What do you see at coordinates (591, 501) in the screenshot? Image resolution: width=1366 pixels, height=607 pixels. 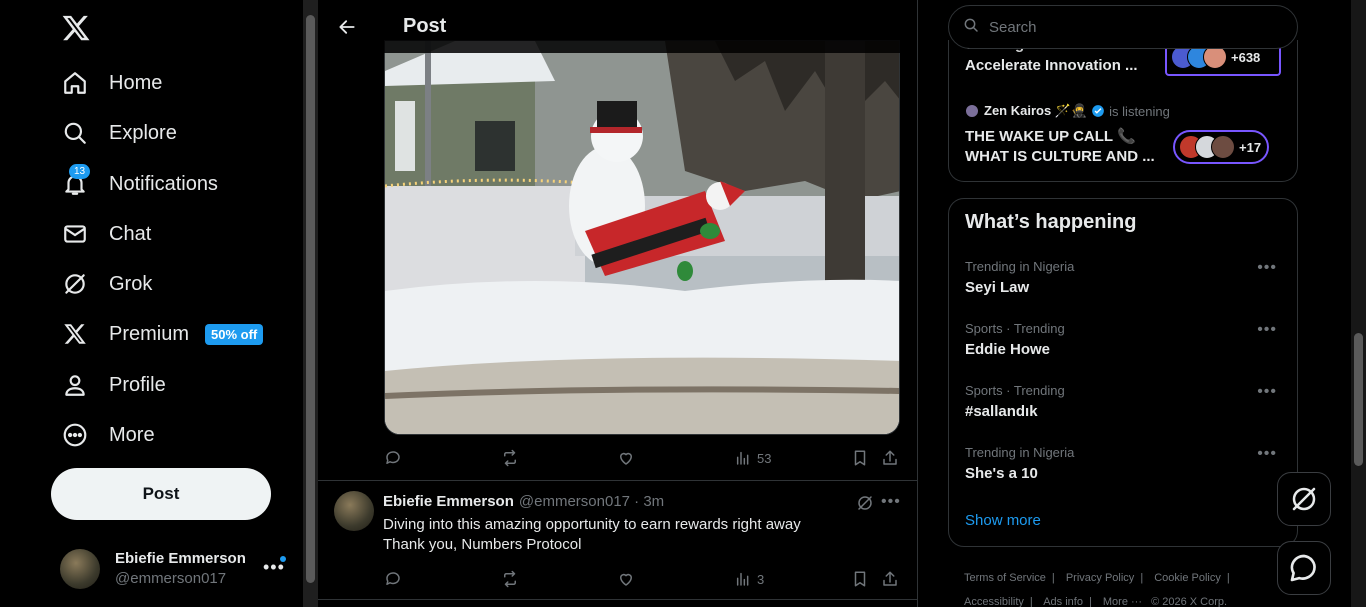 I see `reply-meta: @emmerson017 · 3m` at bounding box center [591, 501].